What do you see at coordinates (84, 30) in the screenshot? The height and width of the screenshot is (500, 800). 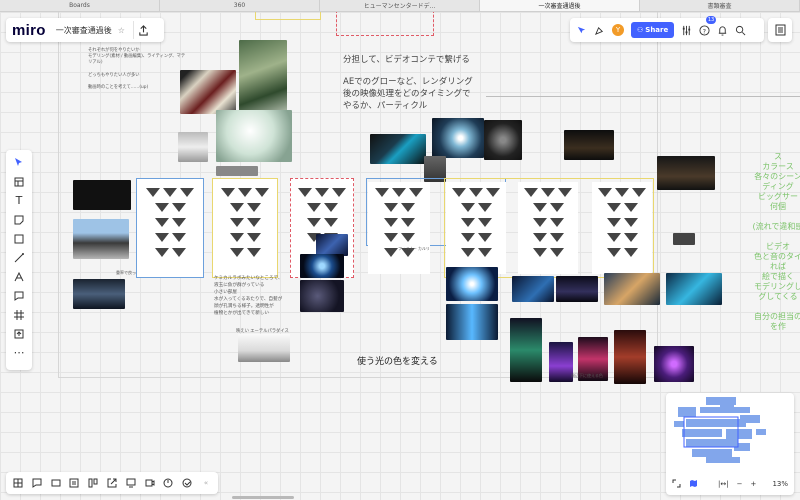 I see `board-title: 一次審査通過後` at bounding box center [84, 30].